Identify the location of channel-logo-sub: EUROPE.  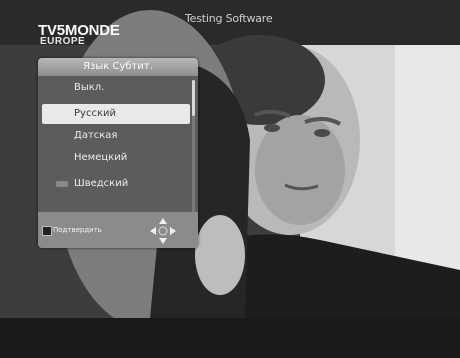
(63, 41).